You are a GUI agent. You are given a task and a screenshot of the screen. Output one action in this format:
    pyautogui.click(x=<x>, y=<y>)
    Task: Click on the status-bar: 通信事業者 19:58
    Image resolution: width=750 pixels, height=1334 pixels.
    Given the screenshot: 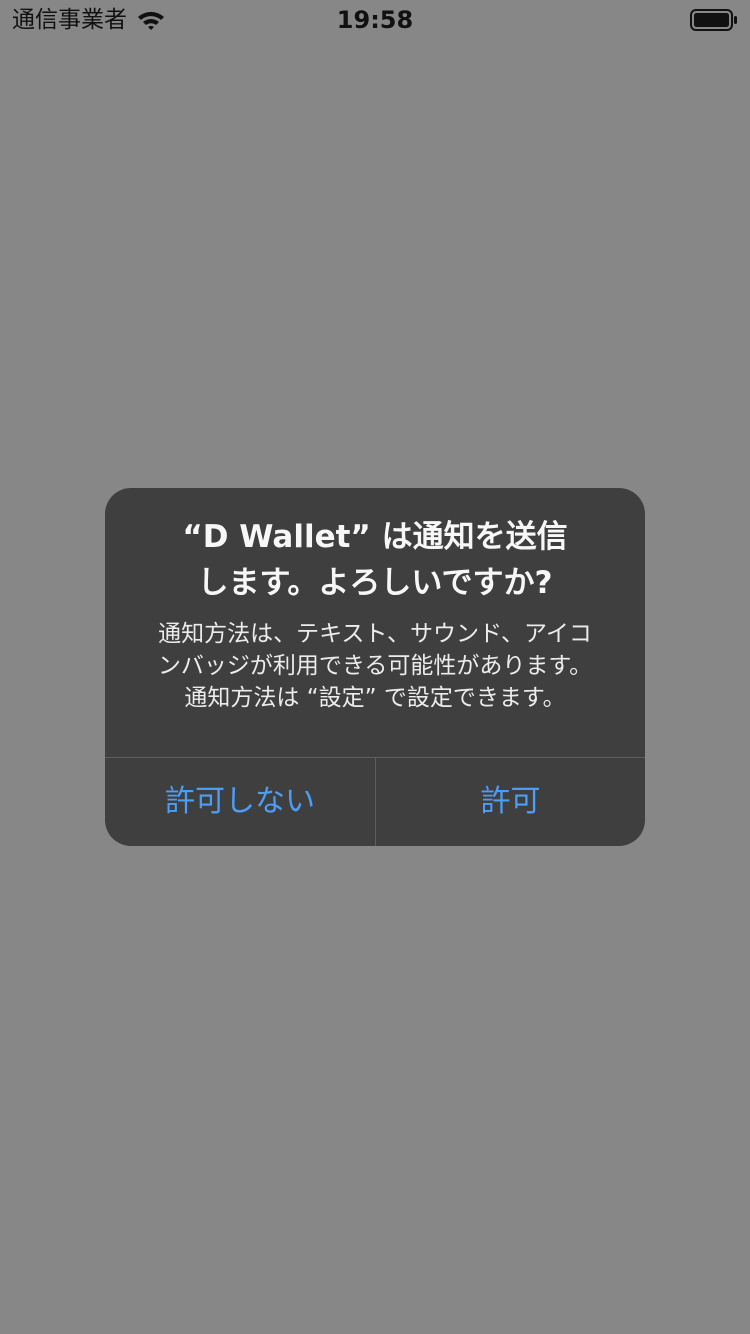 What is the action you would take?
    pyautogui.click(x=375, y=20)
    